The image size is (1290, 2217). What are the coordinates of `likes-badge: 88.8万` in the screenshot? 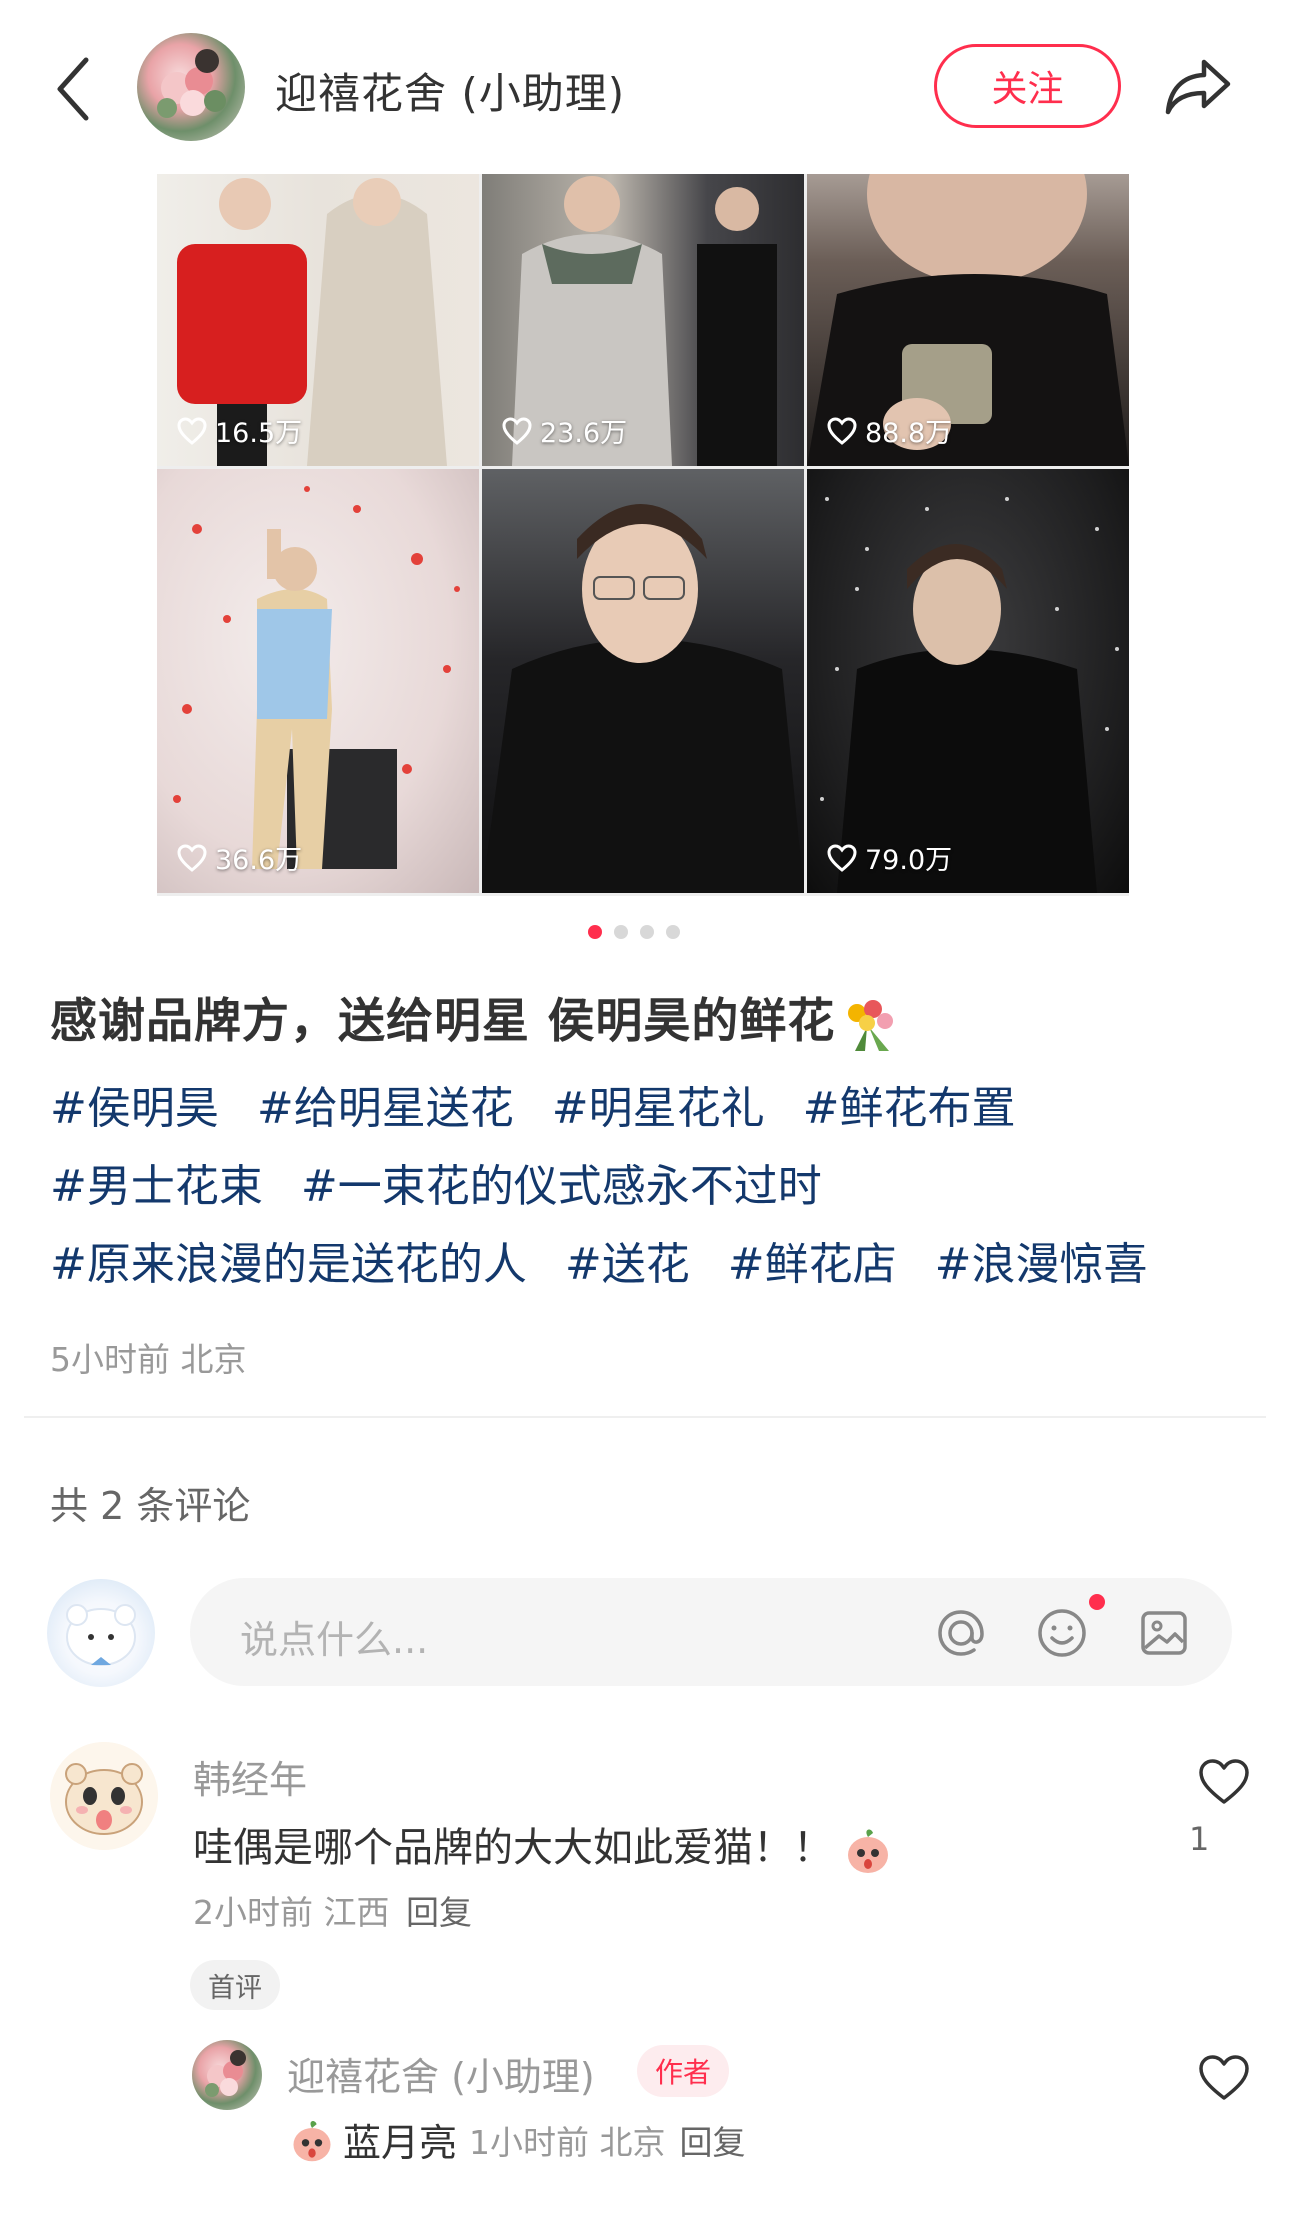 It's located at (889, 430).